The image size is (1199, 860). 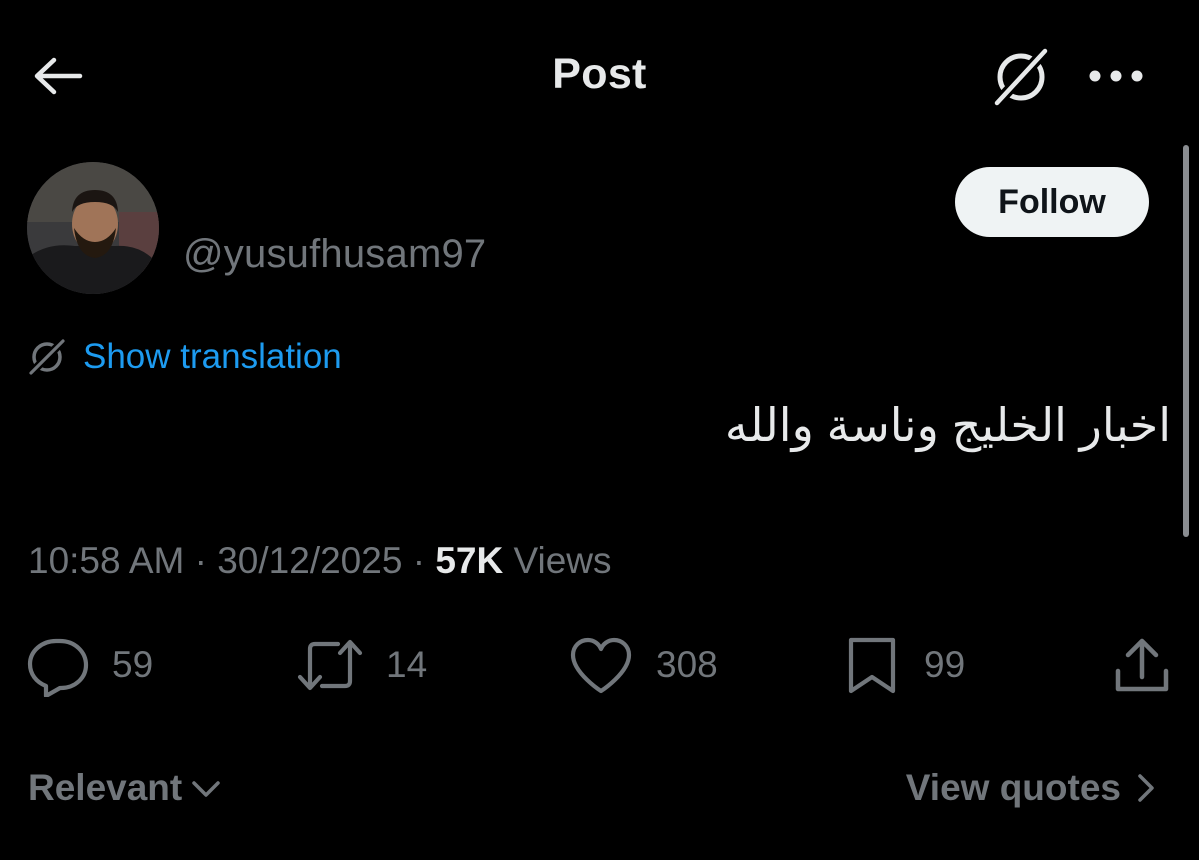 I want to click on avatar-image, so click(x=93, y=228).